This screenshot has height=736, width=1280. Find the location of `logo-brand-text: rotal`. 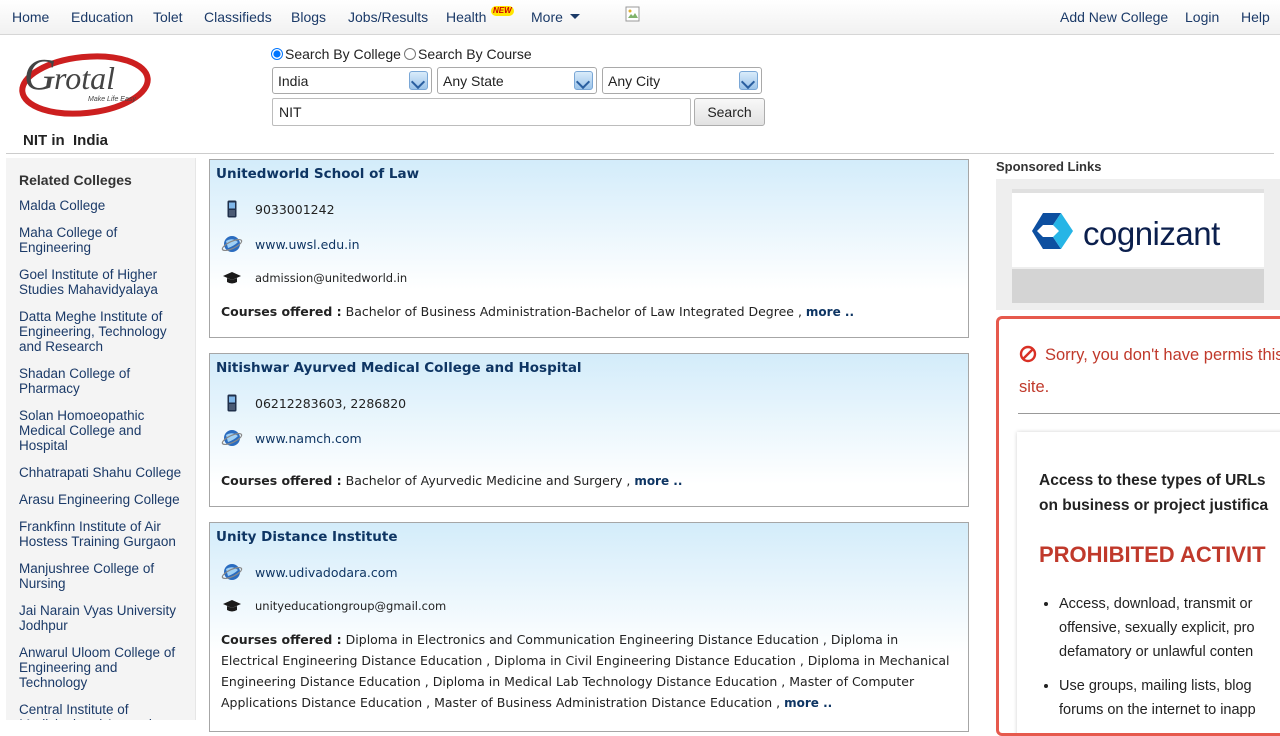

logo-brand-text: rotal is located at coordinates (84, 78).